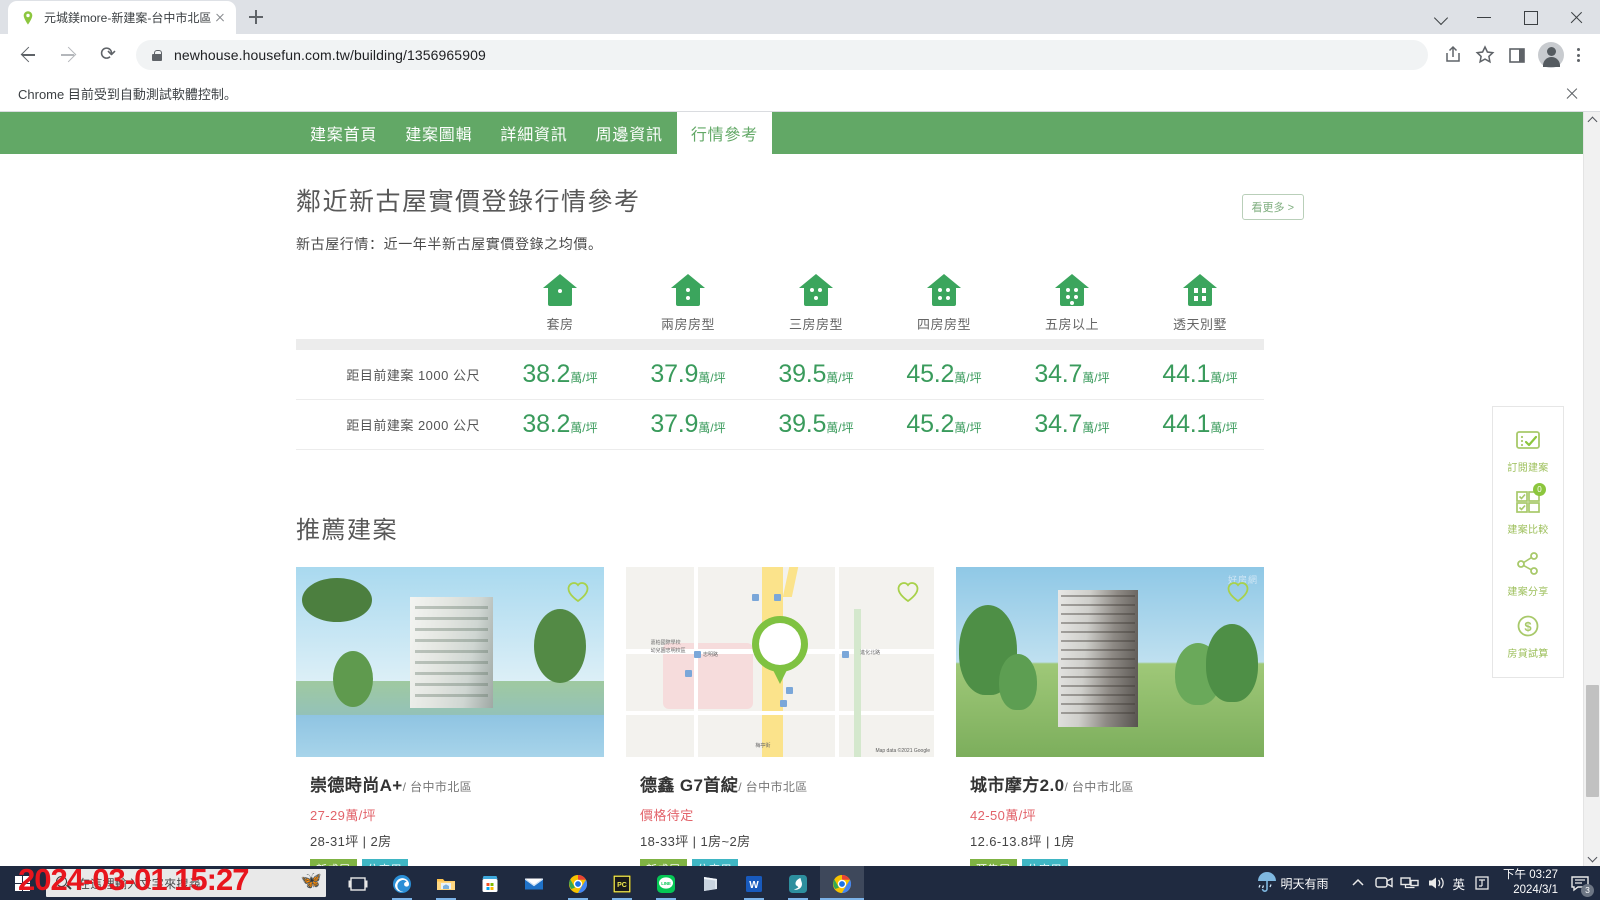 This screenshot has width=1600, height=905. I want to click on window-controls, so click(1511, 17).